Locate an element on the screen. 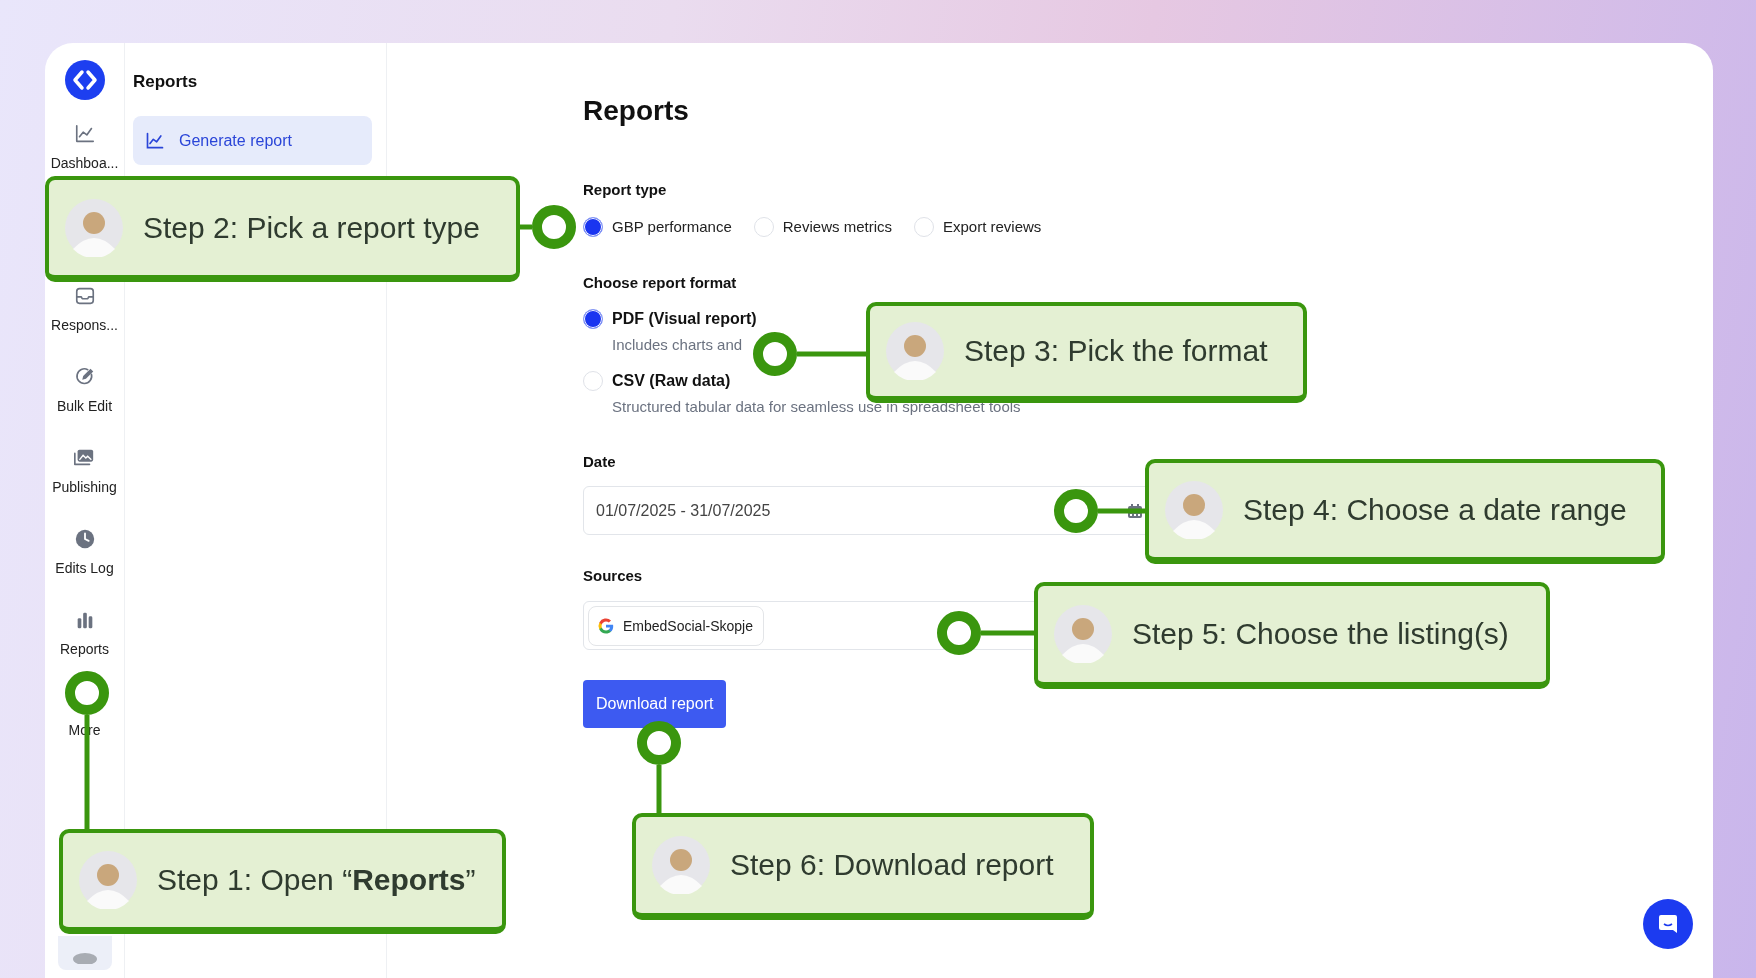 The height and width of the screenshot is (978, 1756). field-label: Choose report format is located at coordinates (660, 283).